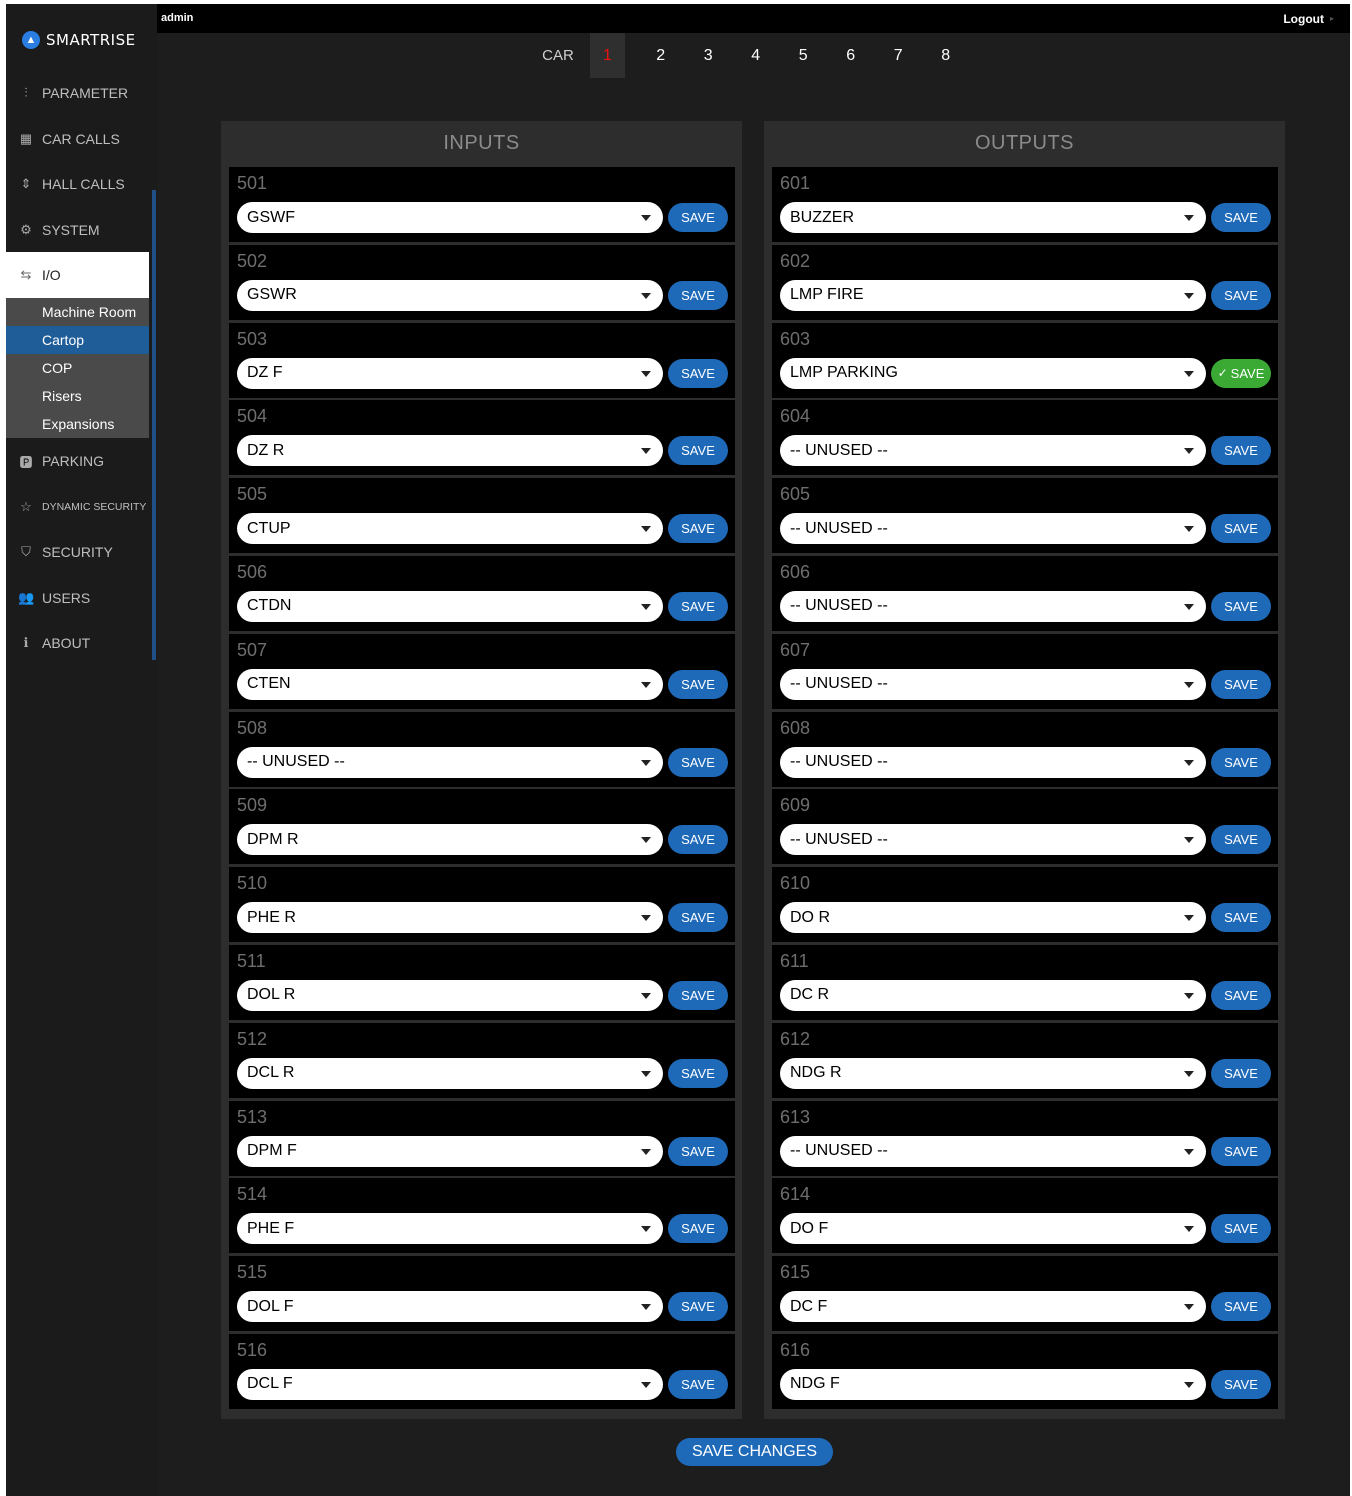 This screenshot has height=1496, width=1352. I want to click on function-select: LMP PARKING, so click(993, 373).